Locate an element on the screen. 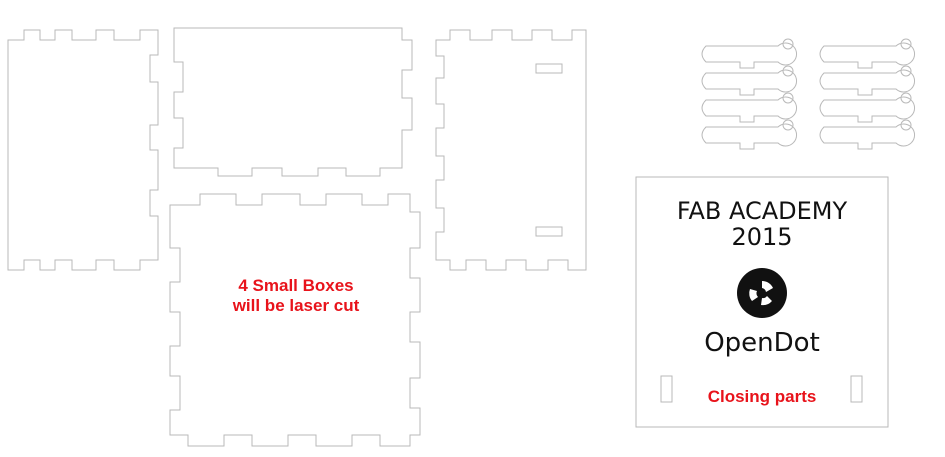  opendot-logo-icon is located at coordinates (762, 293).